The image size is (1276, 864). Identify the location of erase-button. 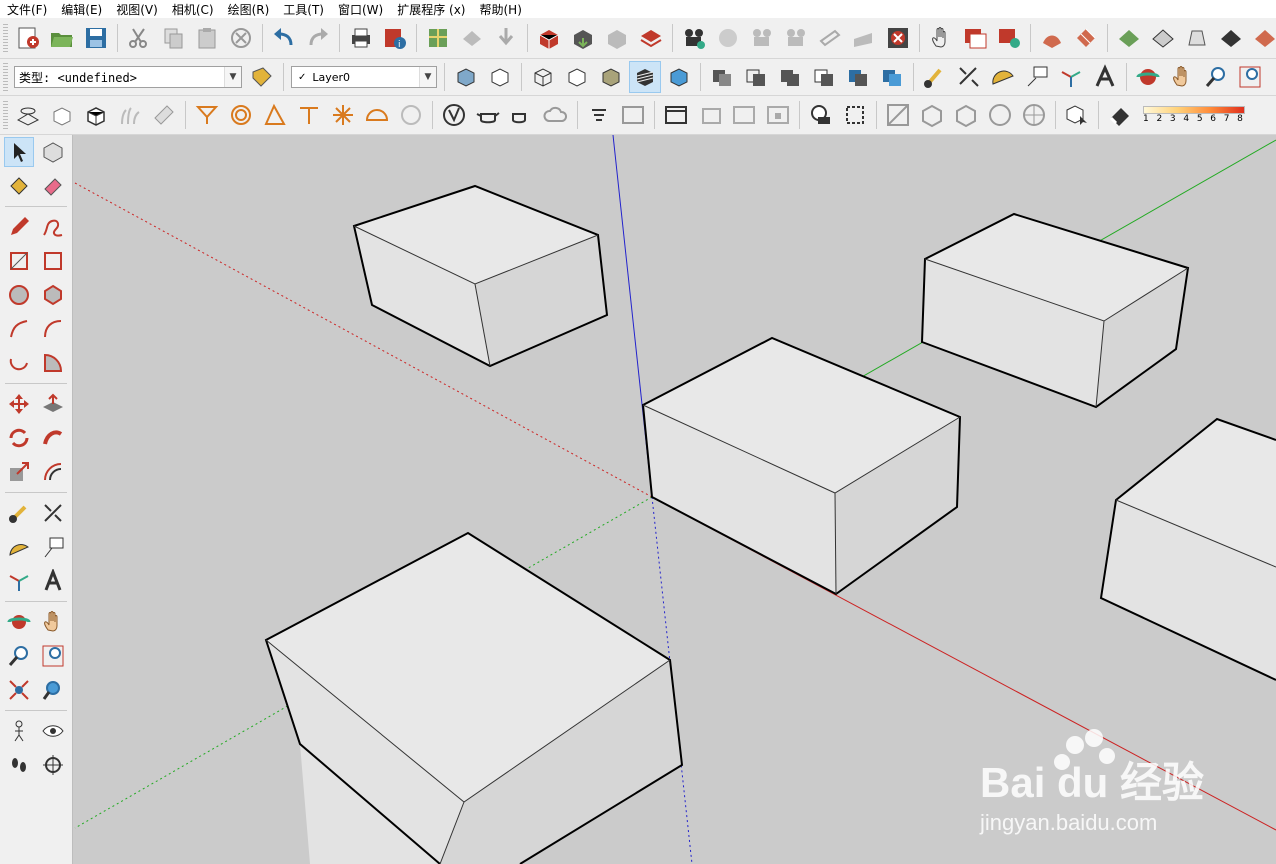
(241, 38).